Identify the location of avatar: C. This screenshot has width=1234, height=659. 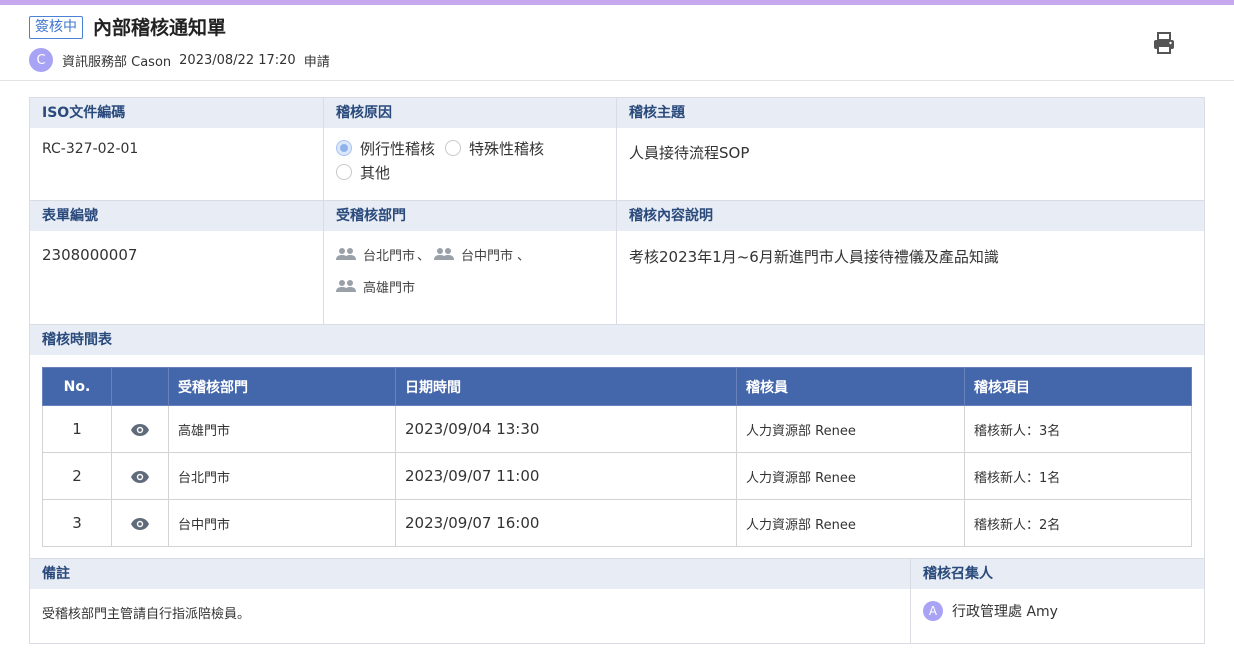
(41, 60).